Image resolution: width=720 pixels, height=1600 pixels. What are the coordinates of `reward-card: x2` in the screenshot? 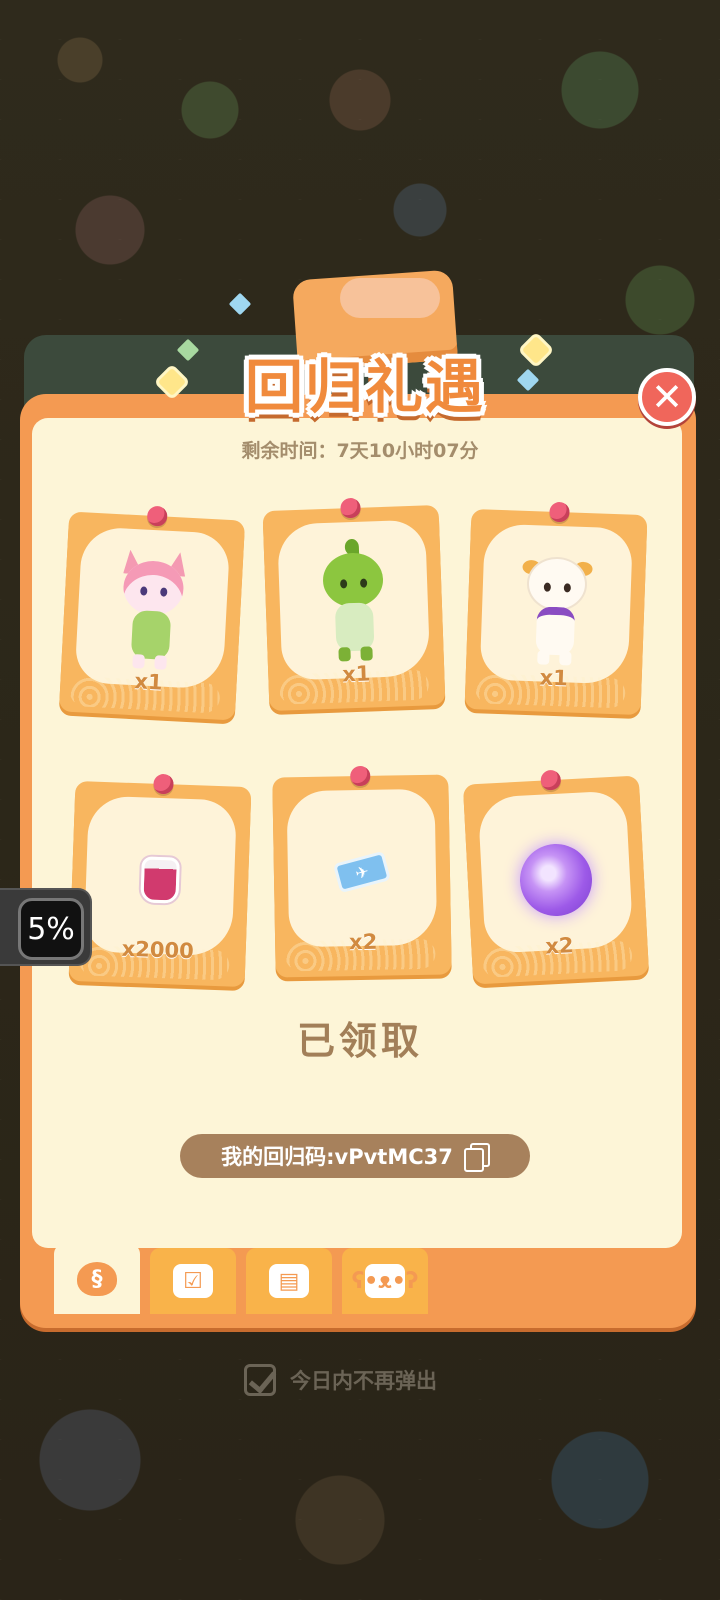 It's located at (556, 877).